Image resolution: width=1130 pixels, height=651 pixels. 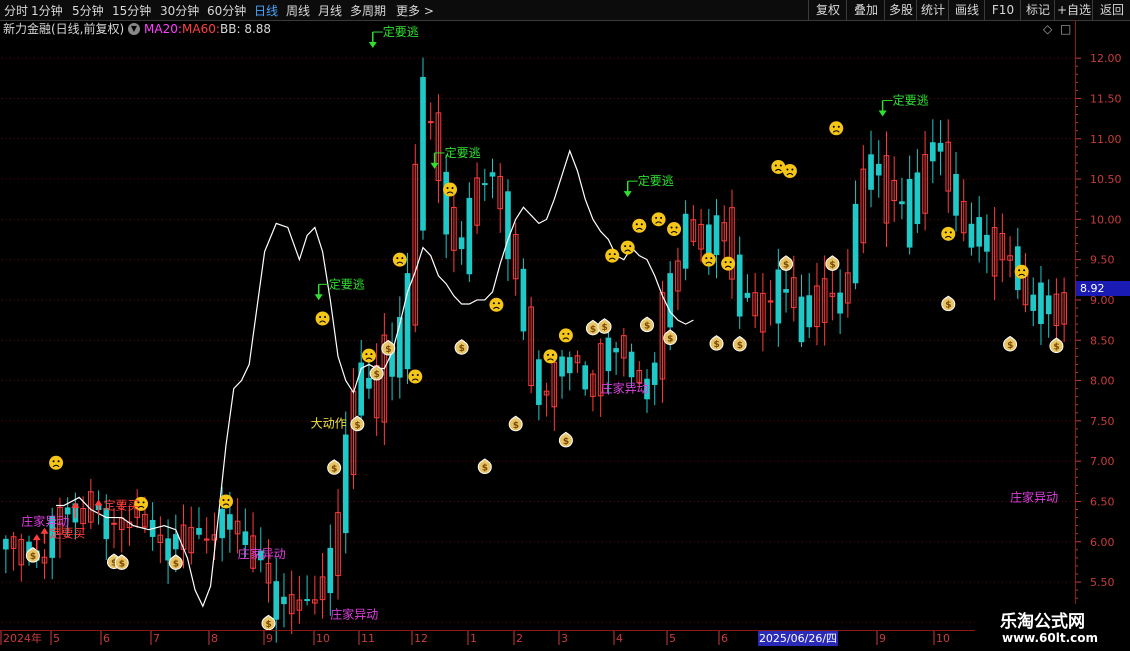 What do you see at coordinates (329, 423) in the screenshot?
I see `dadongzuo-label: 大动作` at bounding box center [329, 423].